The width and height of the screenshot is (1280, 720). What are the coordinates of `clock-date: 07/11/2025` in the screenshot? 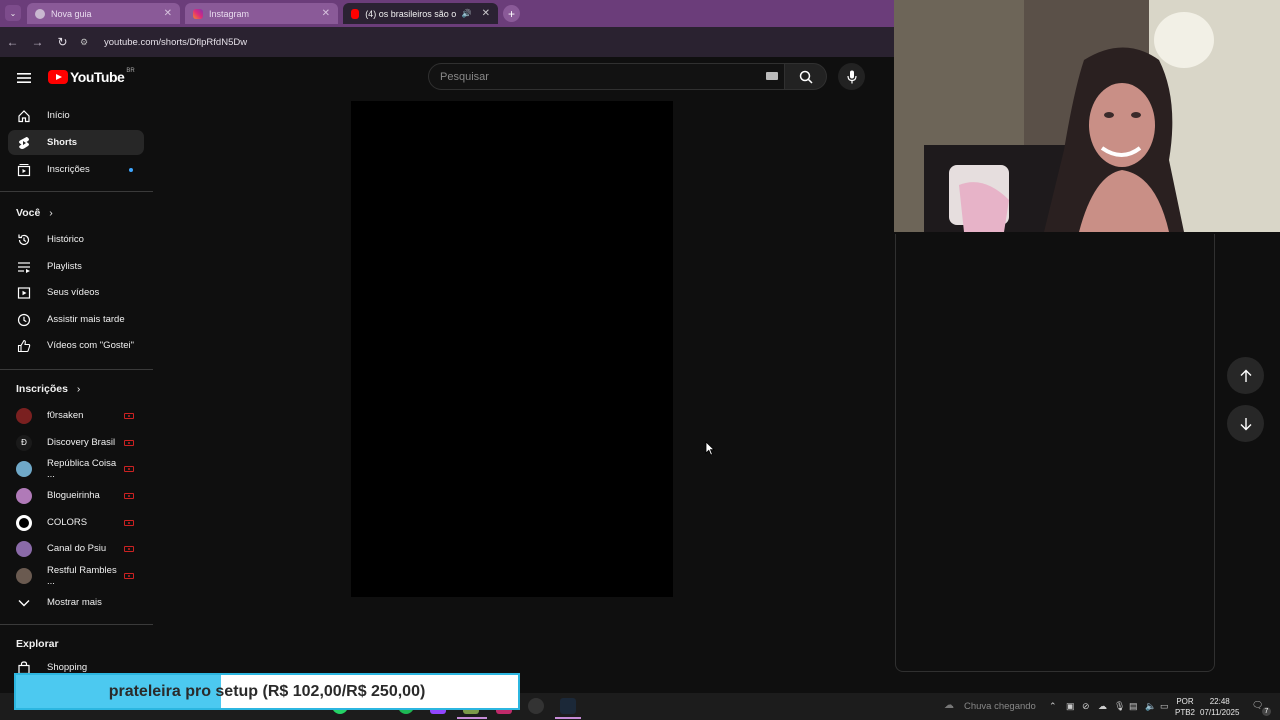 It's located at (1220, 712).